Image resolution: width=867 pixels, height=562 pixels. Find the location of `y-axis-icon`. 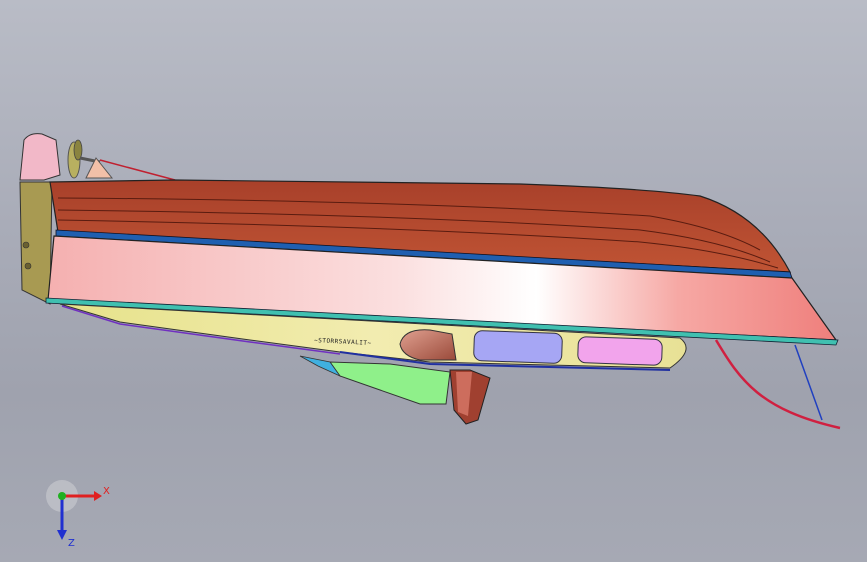

y-axis-icon is located at coordinates (62, 496).